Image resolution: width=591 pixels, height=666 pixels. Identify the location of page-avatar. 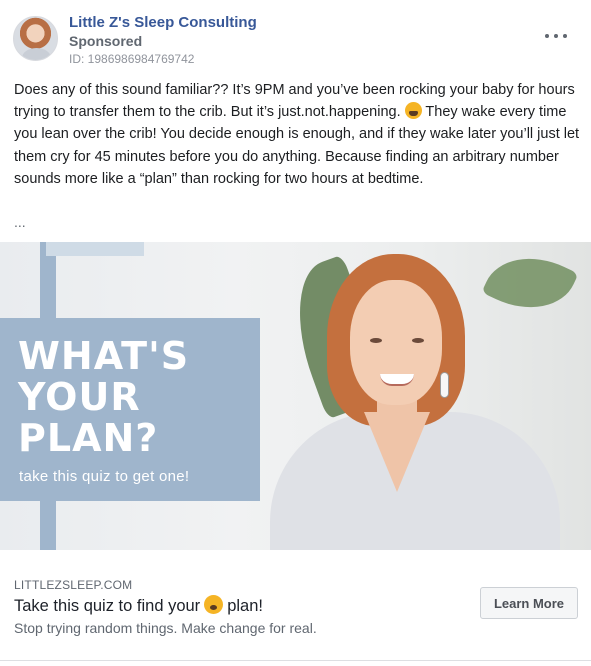
(35, 38).